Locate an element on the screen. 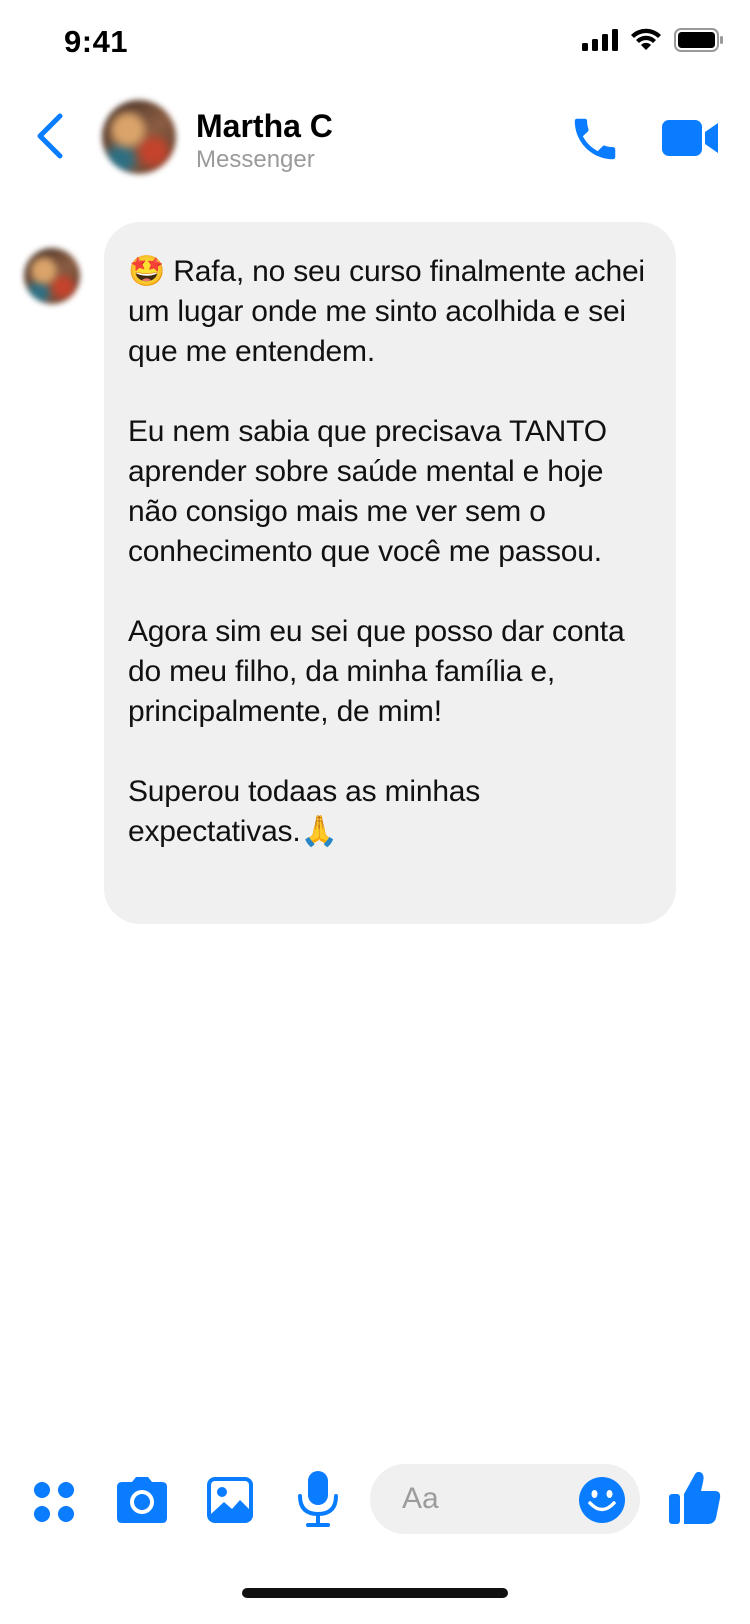 The width and height of the screenshot is (750, 1624). chevron-left-icon is located at coordinates (50, 136).